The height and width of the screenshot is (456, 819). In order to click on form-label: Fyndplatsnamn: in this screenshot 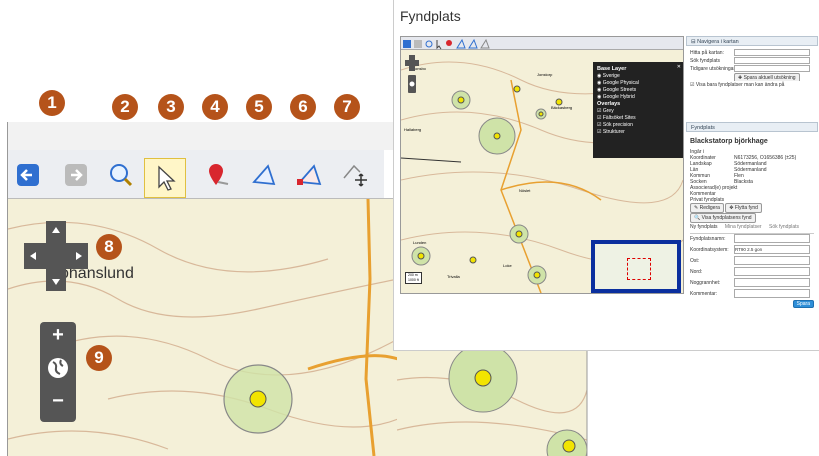, I will do `click(708, 239)`.